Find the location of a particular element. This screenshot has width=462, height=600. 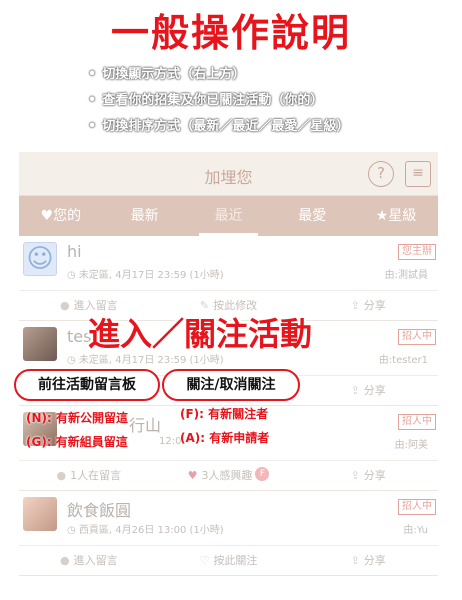

activity-meta: ◷ 西貢區, 4月26日 13:00 (1小時) is located at coordinates (145, 528).